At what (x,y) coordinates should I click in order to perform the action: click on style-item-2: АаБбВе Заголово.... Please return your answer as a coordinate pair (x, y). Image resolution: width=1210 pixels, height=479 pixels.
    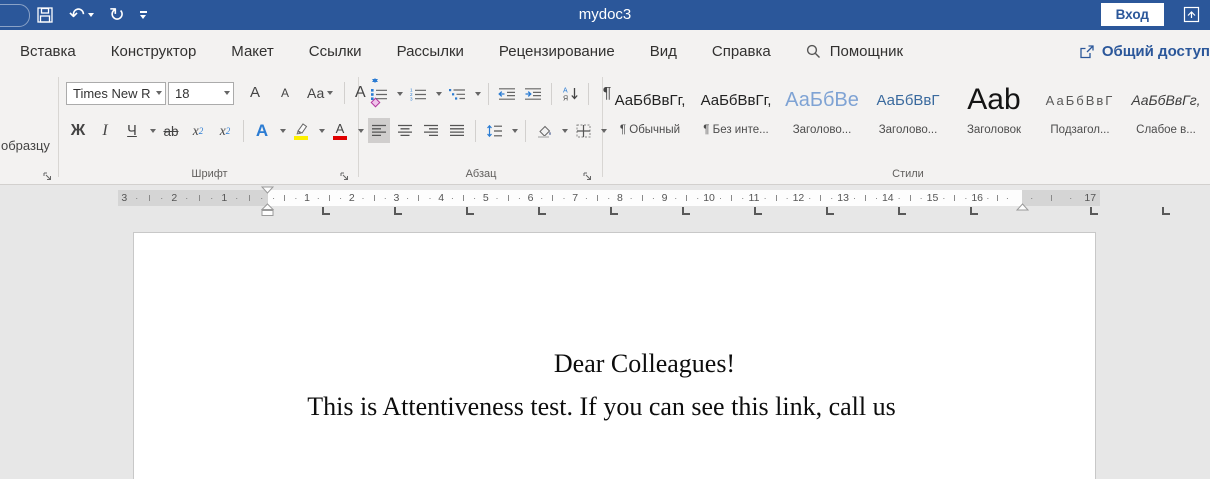
    Looking at the image, I should click on (822, 106).